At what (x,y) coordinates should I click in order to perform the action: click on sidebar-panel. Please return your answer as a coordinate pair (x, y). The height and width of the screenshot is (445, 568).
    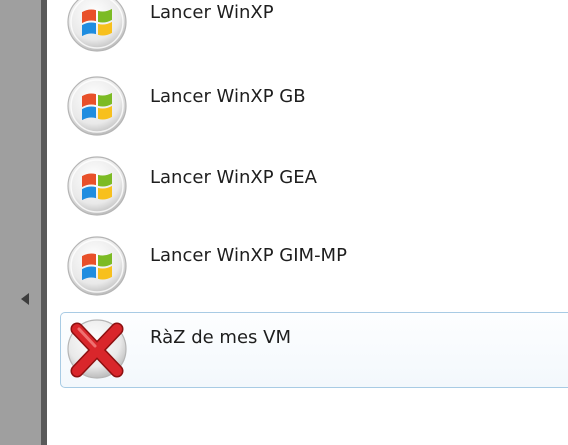
    Looking at the image, I should click on (23, 222).